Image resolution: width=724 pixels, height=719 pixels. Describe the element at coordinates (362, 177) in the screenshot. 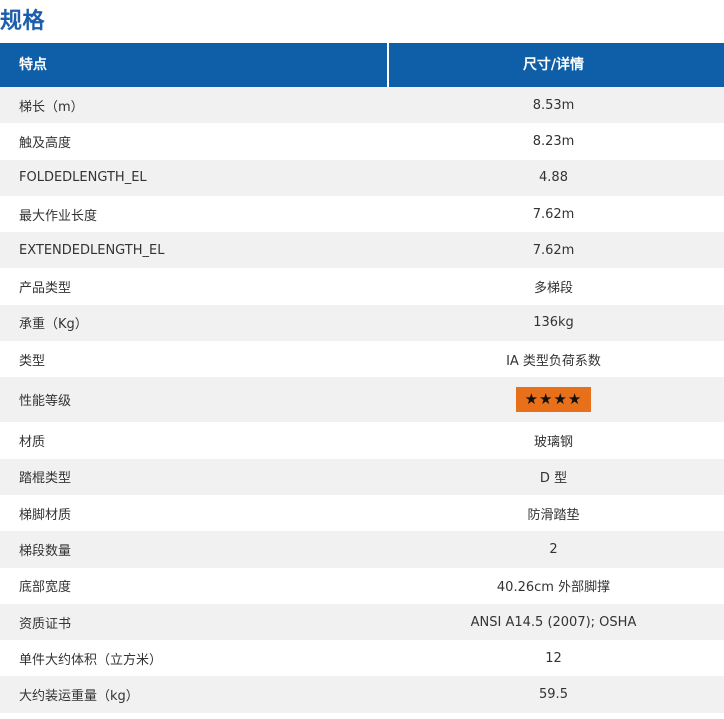

I see `table-row: FOLDEDLENGTH_EL 4.88` at that location.